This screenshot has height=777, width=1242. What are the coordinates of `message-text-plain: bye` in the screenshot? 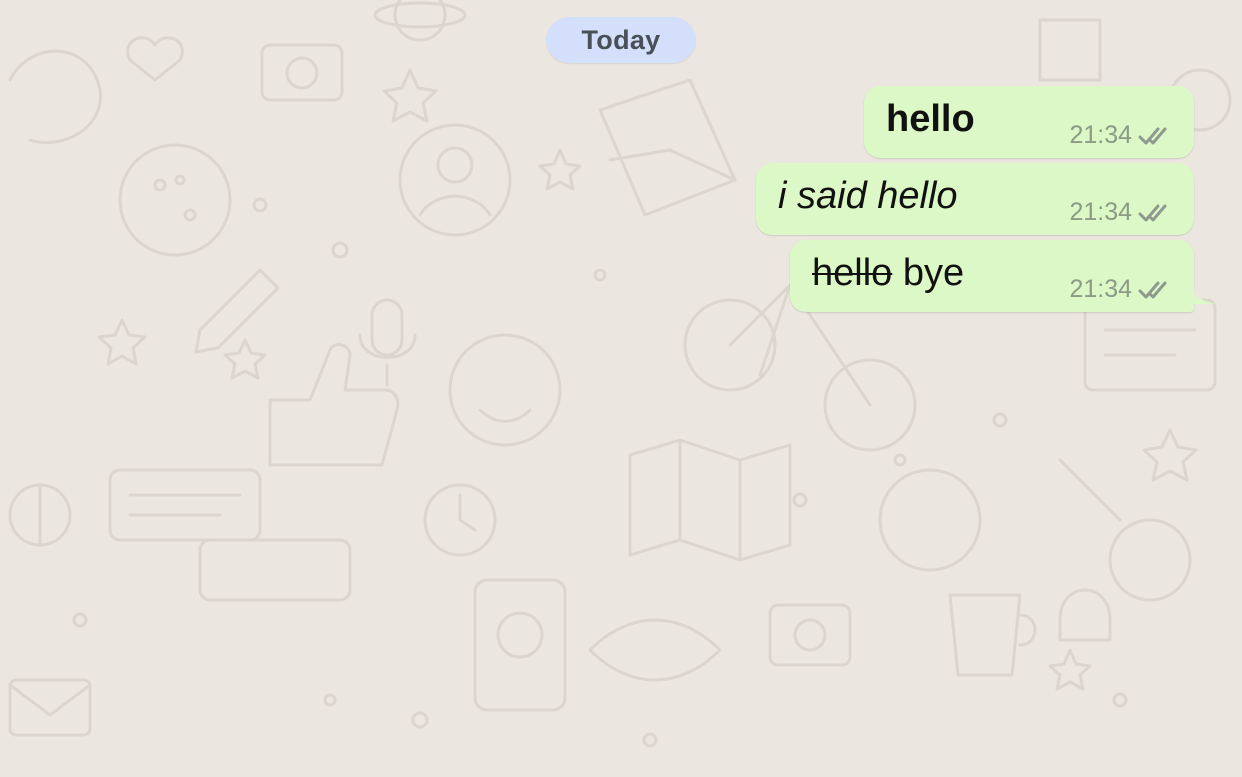 It's located at (933, 273).